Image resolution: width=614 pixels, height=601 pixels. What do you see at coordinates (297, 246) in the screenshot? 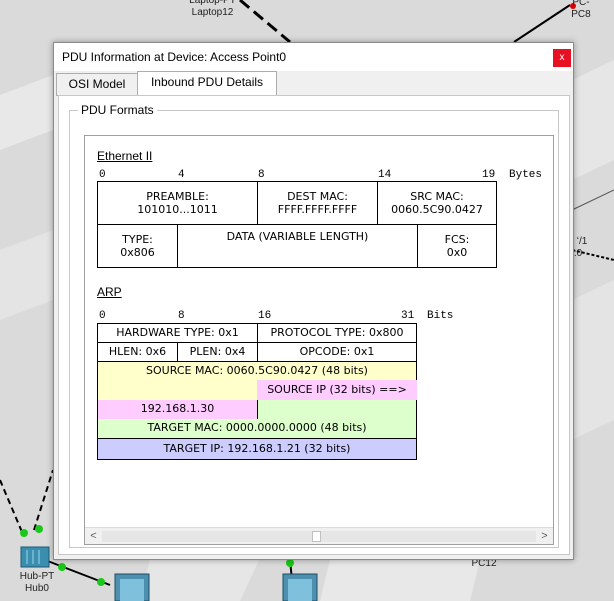
I see `data-field: DATA (VARIABLE LENGTH)` at bounding box center [297, 246].